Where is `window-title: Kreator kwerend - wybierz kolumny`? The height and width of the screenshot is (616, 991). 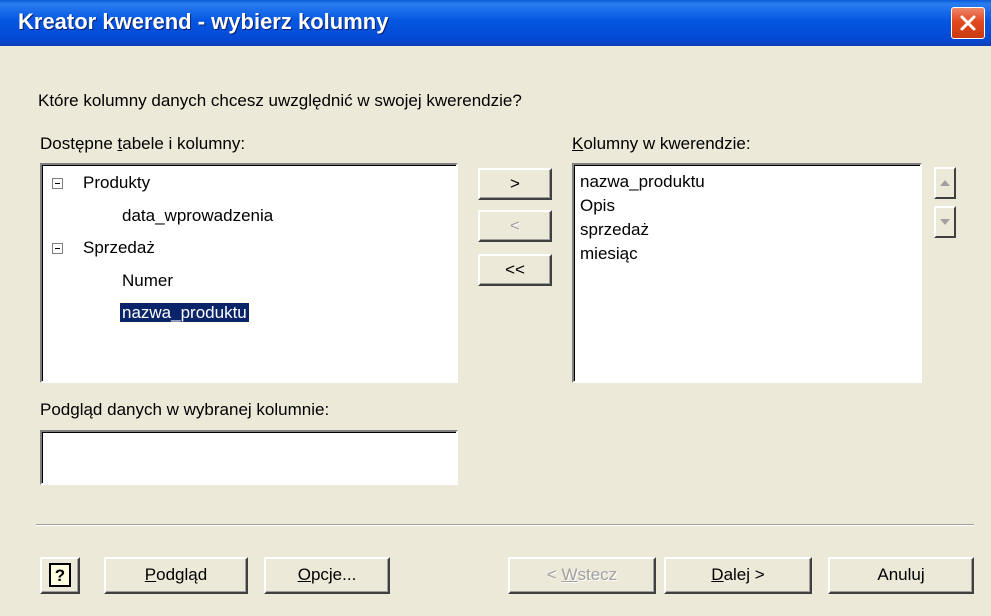 window-title: Kreator kwerend - wybierz kolumny is located at coordinates (203, 21).